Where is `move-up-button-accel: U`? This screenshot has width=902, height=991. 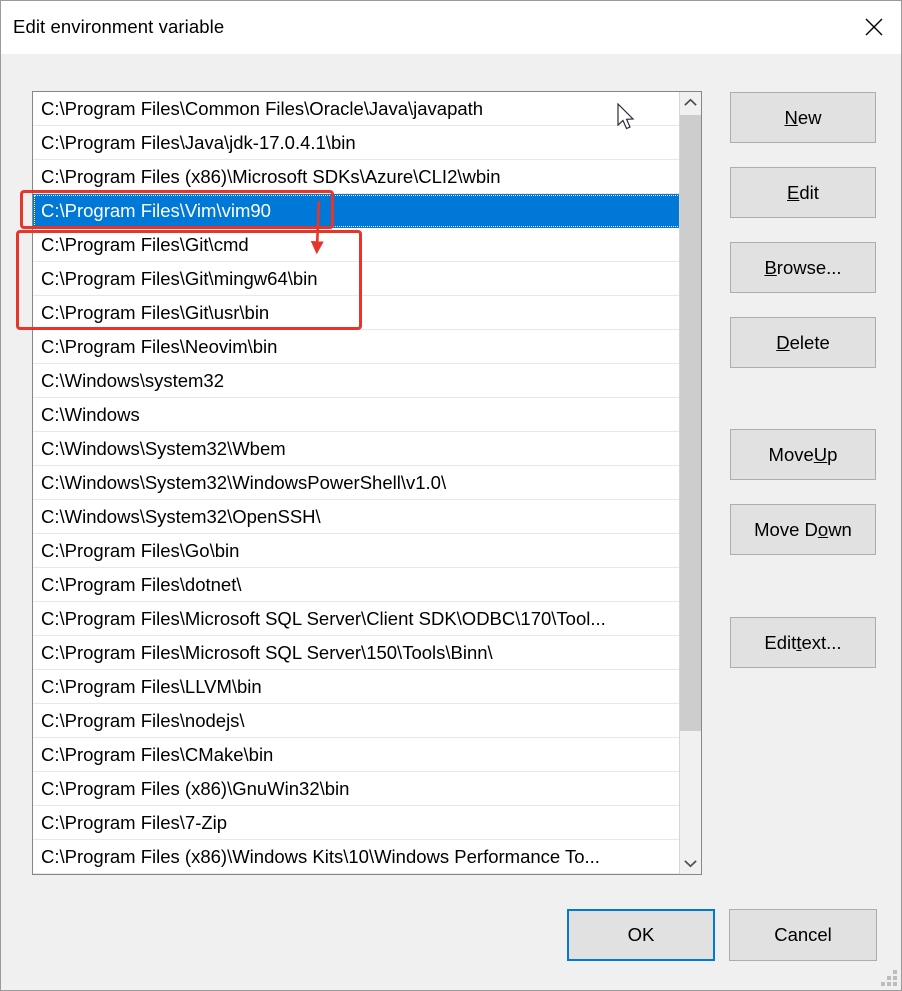
move-up-button-accel: U is located at coordinates (820, 454).